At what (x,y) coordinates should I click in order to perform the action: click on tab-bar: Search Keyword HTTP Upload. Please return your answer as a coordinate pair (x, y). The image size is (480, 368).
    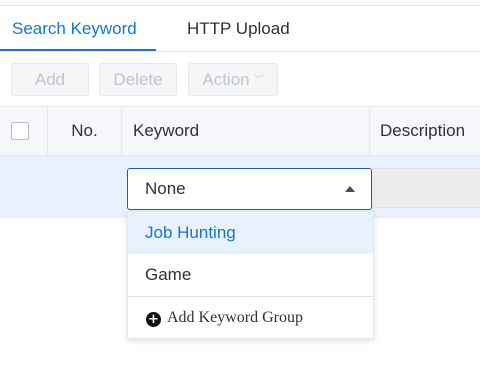
    Looking at the image, I should click on (240, 29).